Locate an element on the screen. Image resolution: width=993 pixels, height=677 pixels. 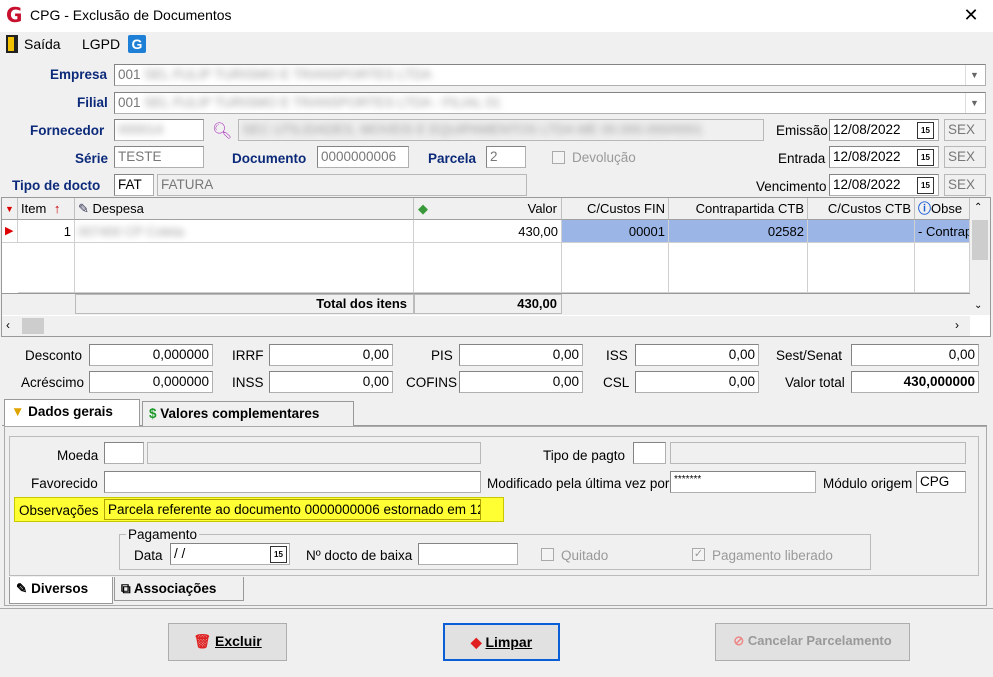
empresa-field: 001 SEL FULIP TURISMO E TRANSPORTES LTDA is located at coordinates (550, 75).